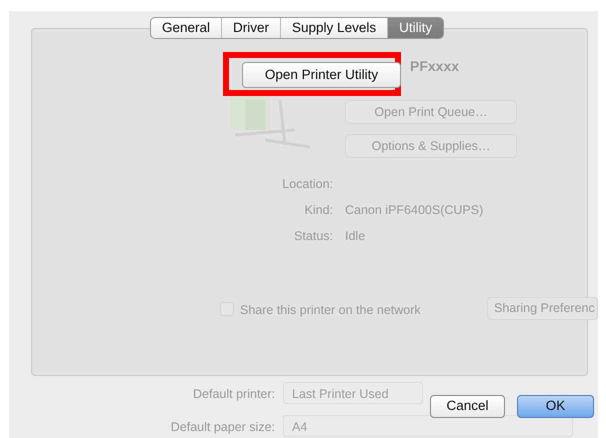 The height and width of the screenshot is (438, 606). What do you see at coordinates (416, 28) in the screenshot?
I see `tab: Utility` at bounding box center [416, 28].